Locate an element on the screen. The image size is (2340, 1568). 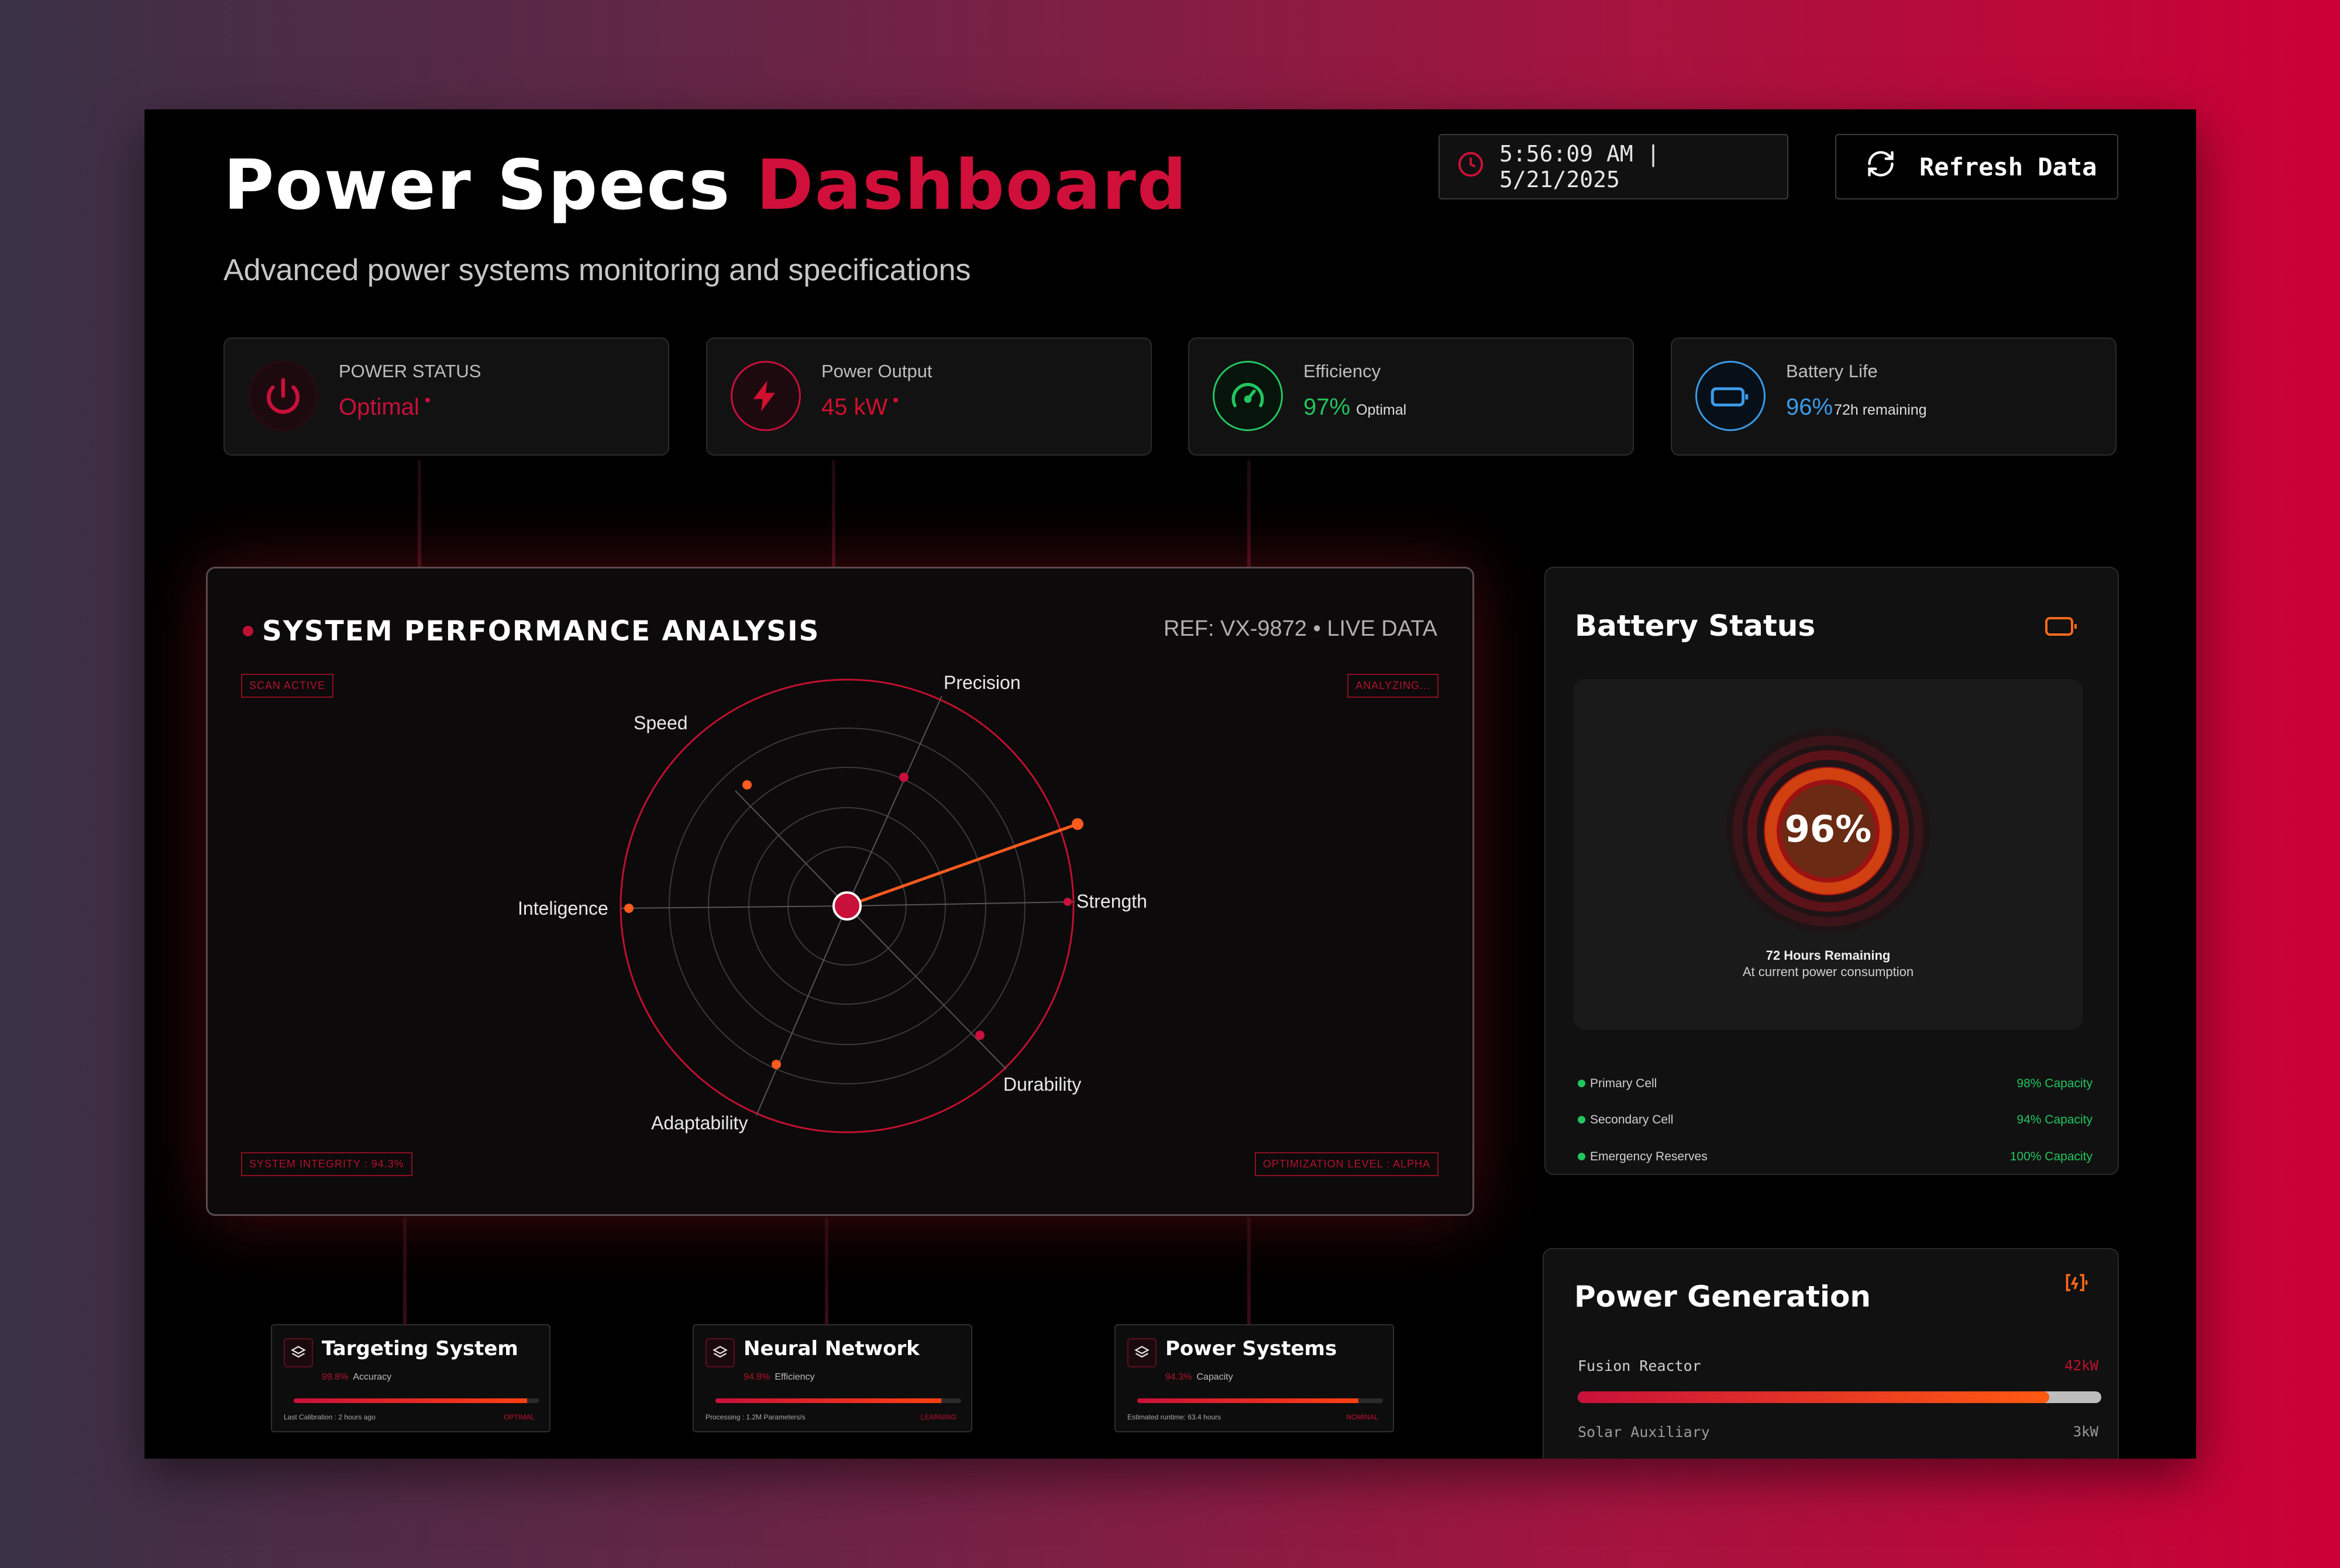
radar-label-precision: Precision is located at coordinates (982, 682).